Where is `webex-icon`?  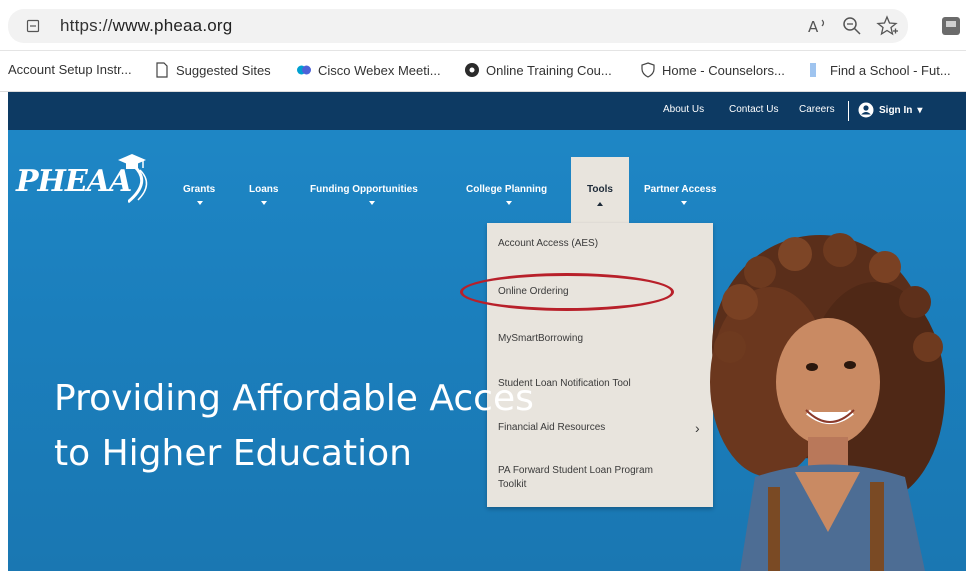 webex-icon is located at coordinates (304, 70).